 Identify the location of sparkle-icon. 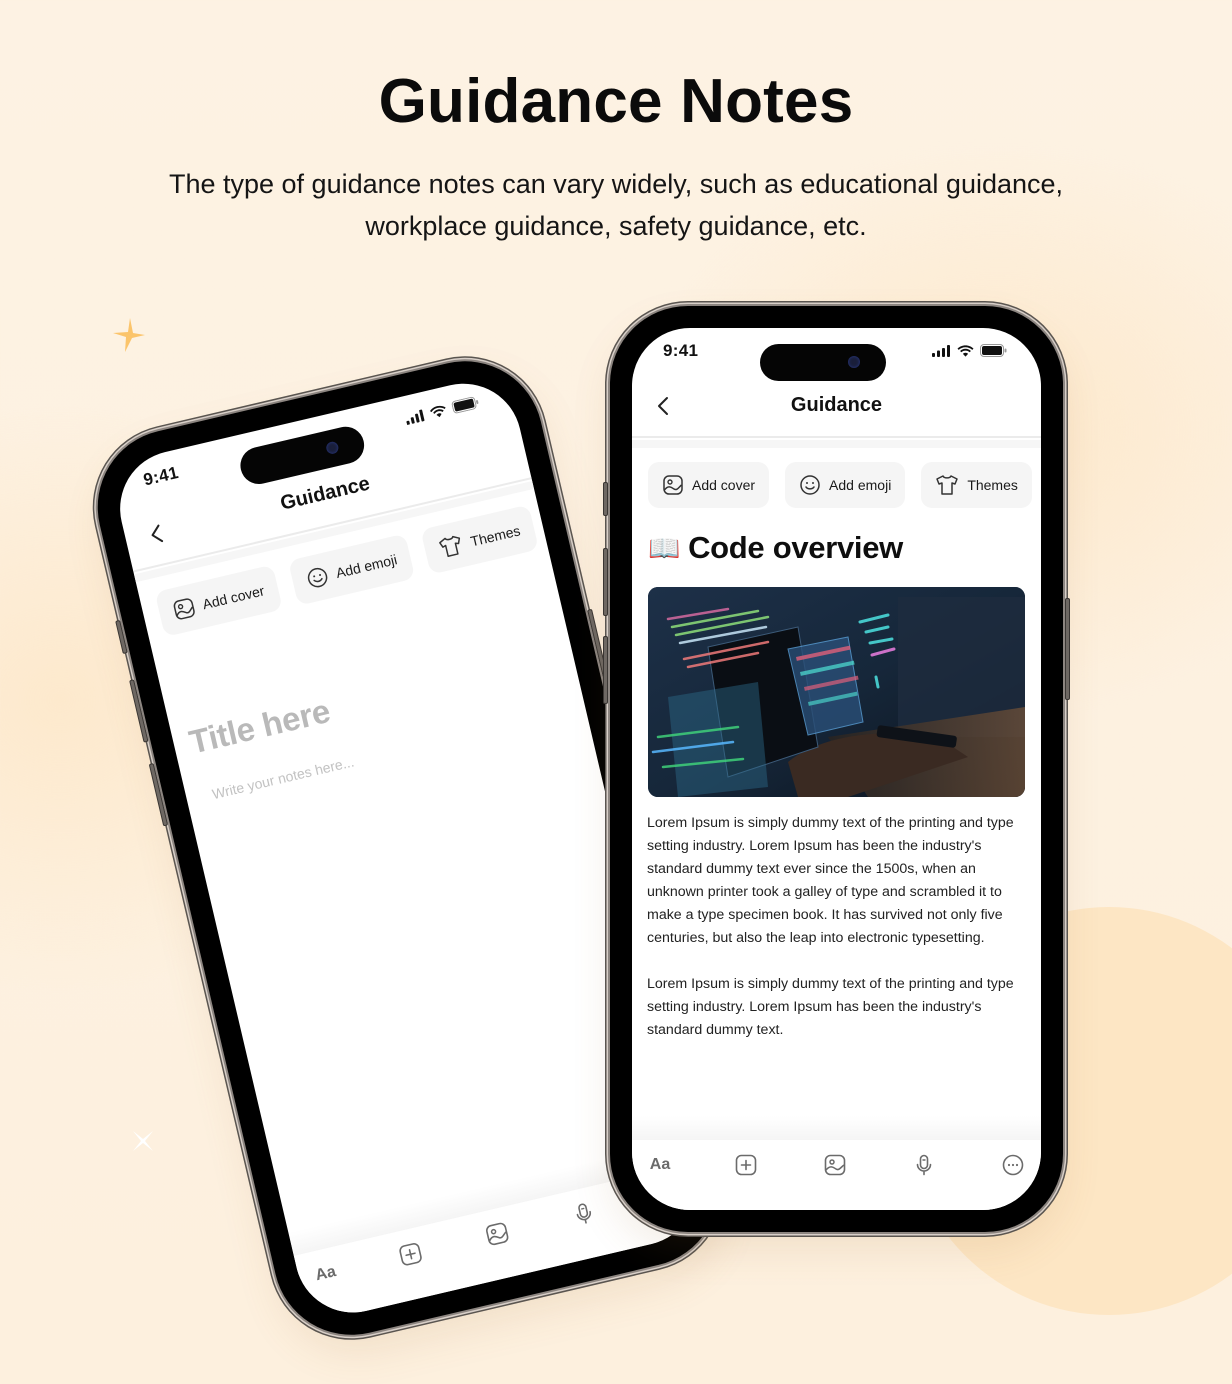
(129, 335).